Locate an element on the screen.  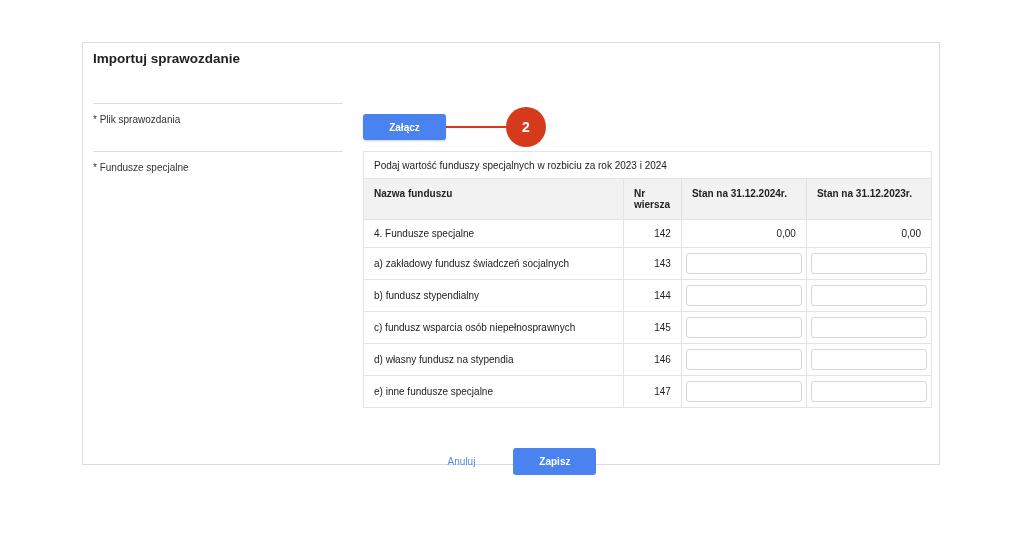
step-badge: 2 is located at coordinates (526, 127).